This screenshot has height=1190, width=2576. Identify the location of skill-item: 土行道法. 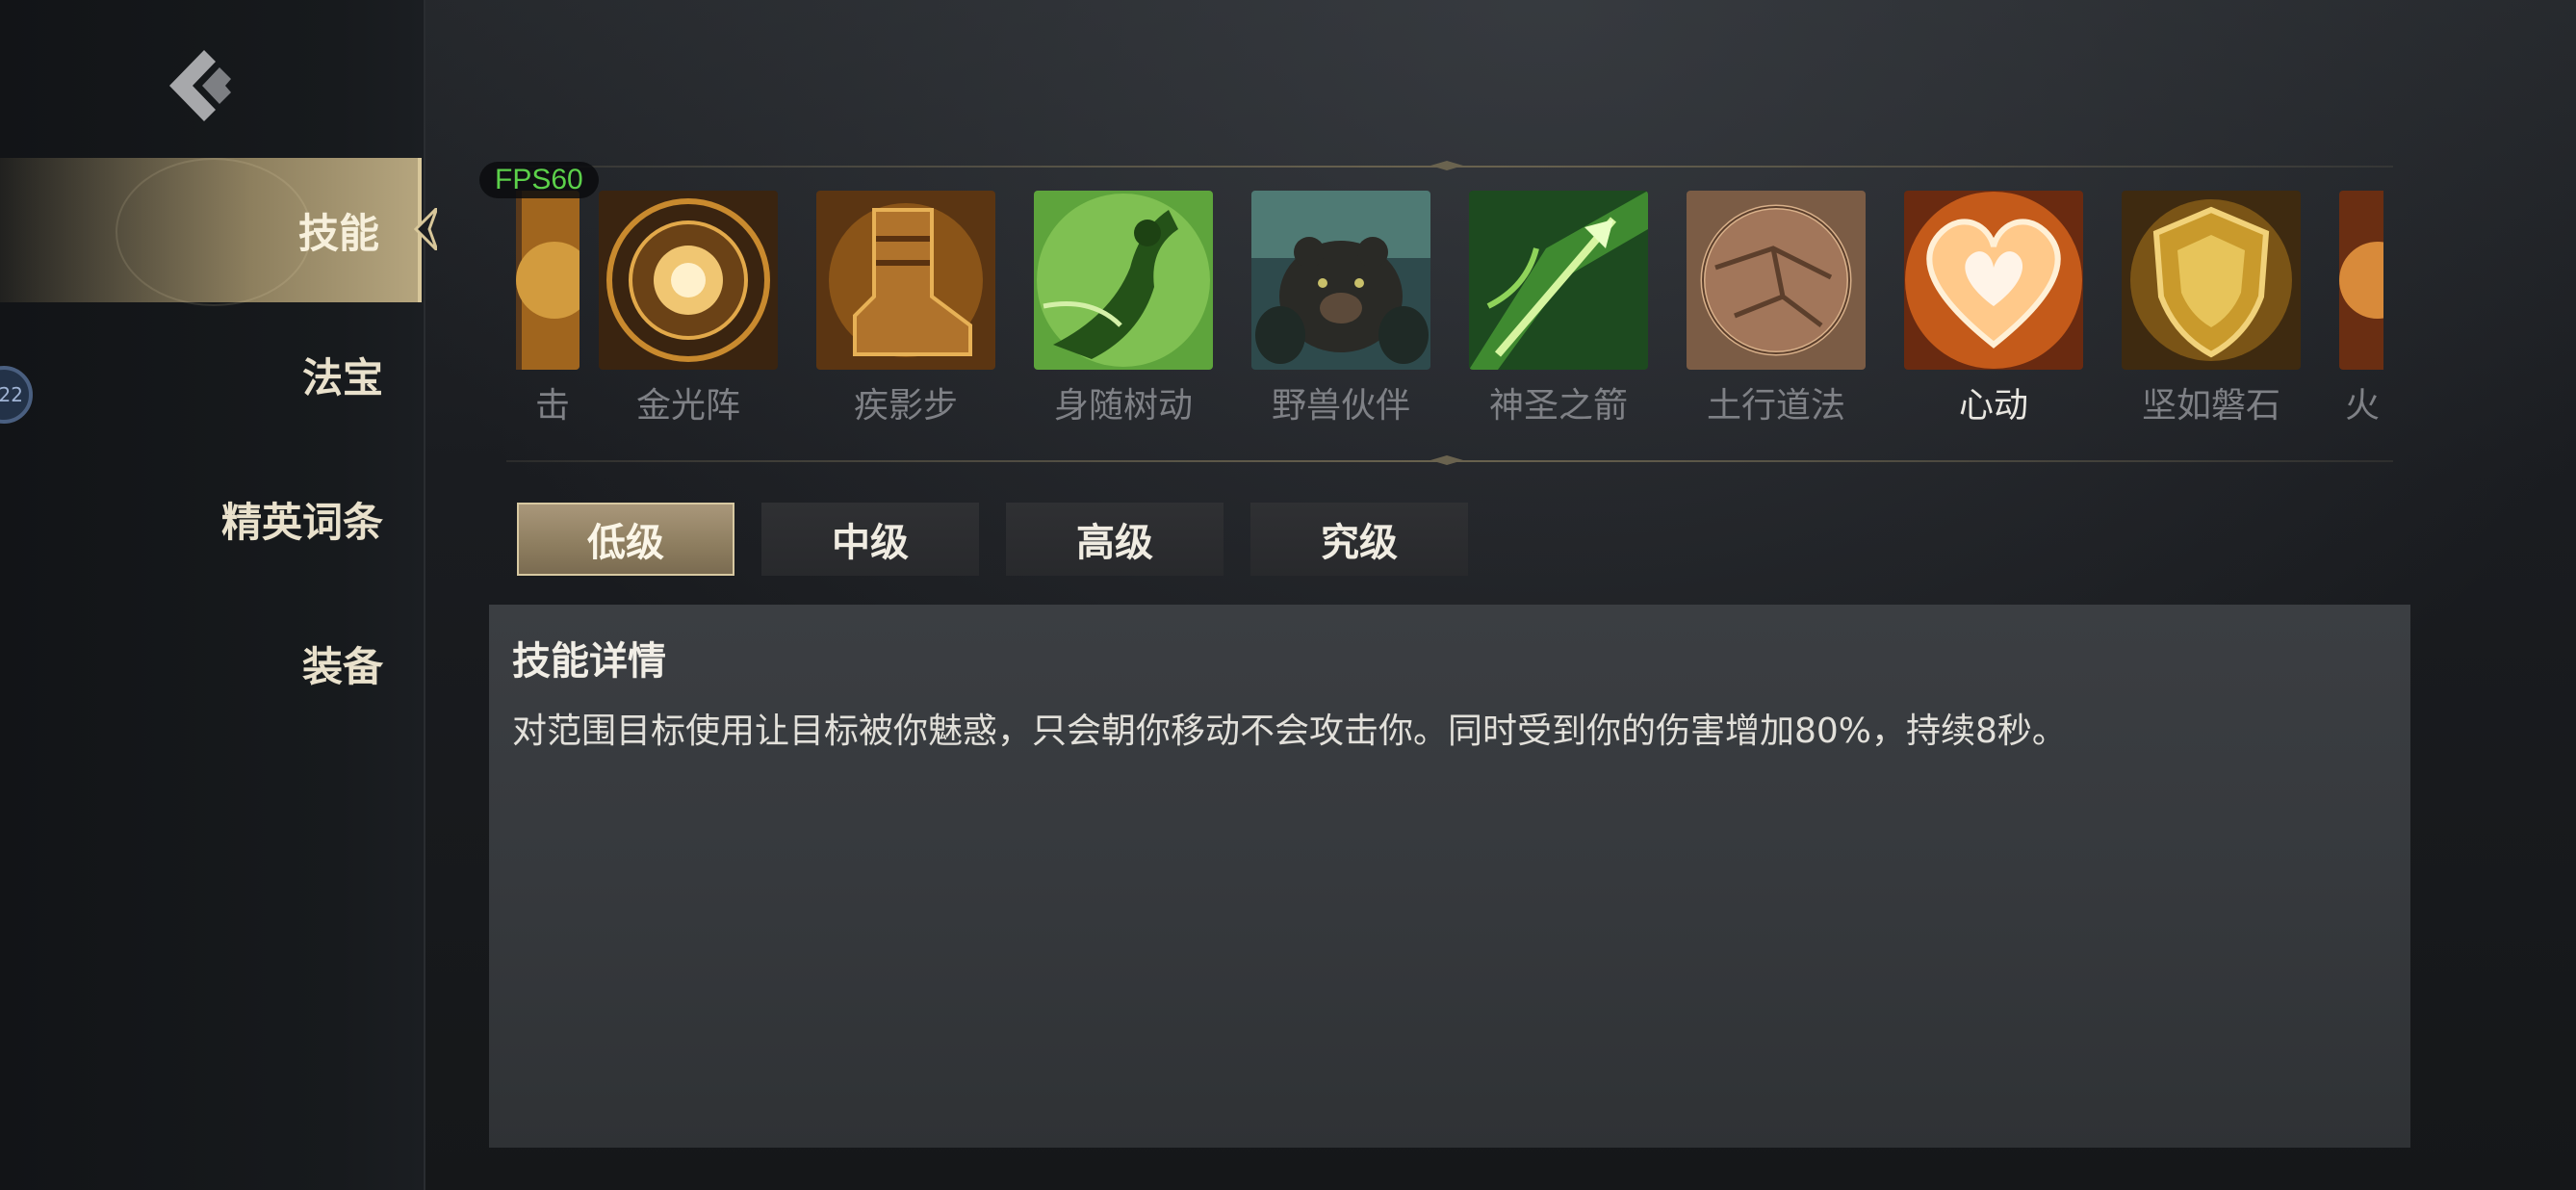
(1777, 307).